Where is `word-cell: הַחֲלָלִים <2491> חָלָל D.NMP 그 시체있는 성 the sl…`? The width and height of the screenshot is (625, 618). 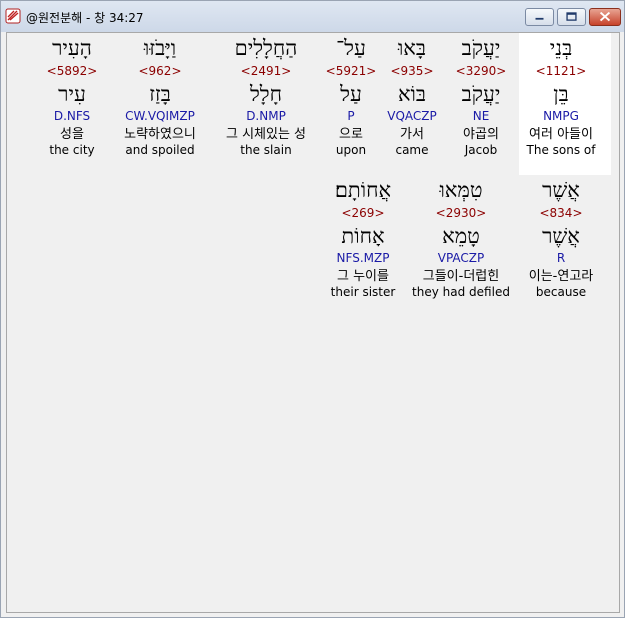 word-cell: הַחֲלָלִים <2491> חָלָל D.NMP 그 시체있는 성 the sl… is located at coordinates (266, 96).